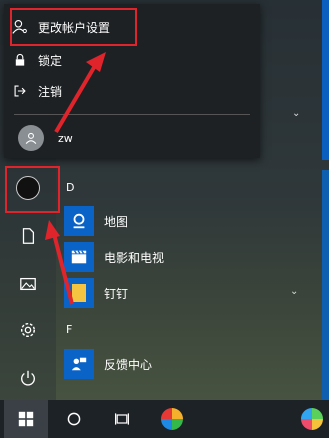 This screenshot has height=438, width=329. Describe the element at coordinates (96, 62) in the screenshot. I see `arrowhead-upper` at that location.